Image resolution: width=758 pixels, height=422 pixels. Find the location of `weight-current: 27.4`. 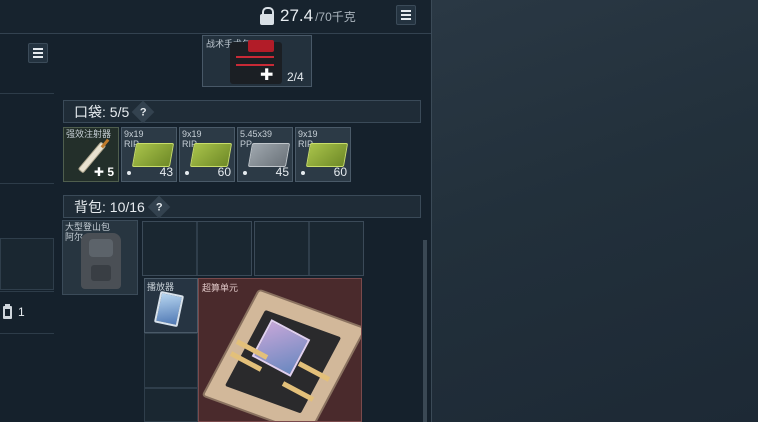

weight-current: 27.4 is located at coordinates (297, 15).